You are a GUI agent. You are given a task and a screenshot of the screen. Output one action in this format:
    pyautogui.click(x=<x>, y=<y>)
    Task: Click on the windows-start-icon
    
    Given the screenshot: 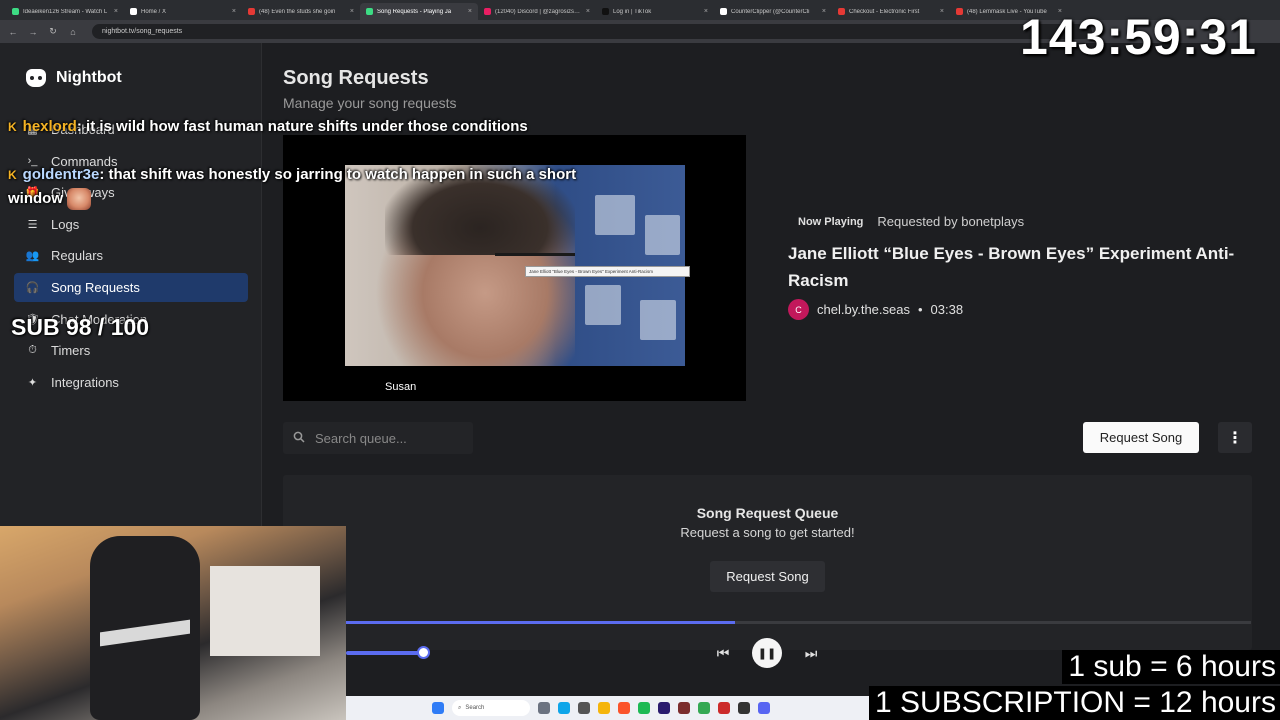 What is the action you would take?
    pyautogui.click(x=438, y=708)
    